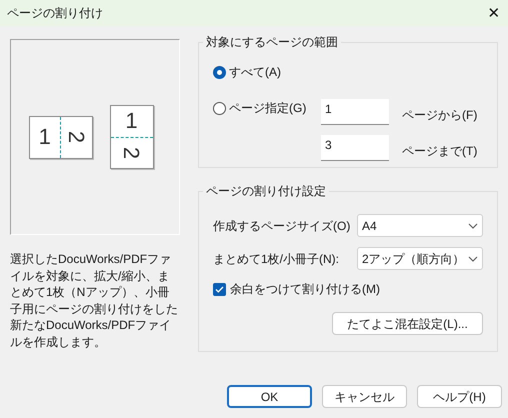 This screenshot has height=418, width=508. Describe the element at coordinates (494, 13) in the screenshot. I see `close-button: ✕` at that location.